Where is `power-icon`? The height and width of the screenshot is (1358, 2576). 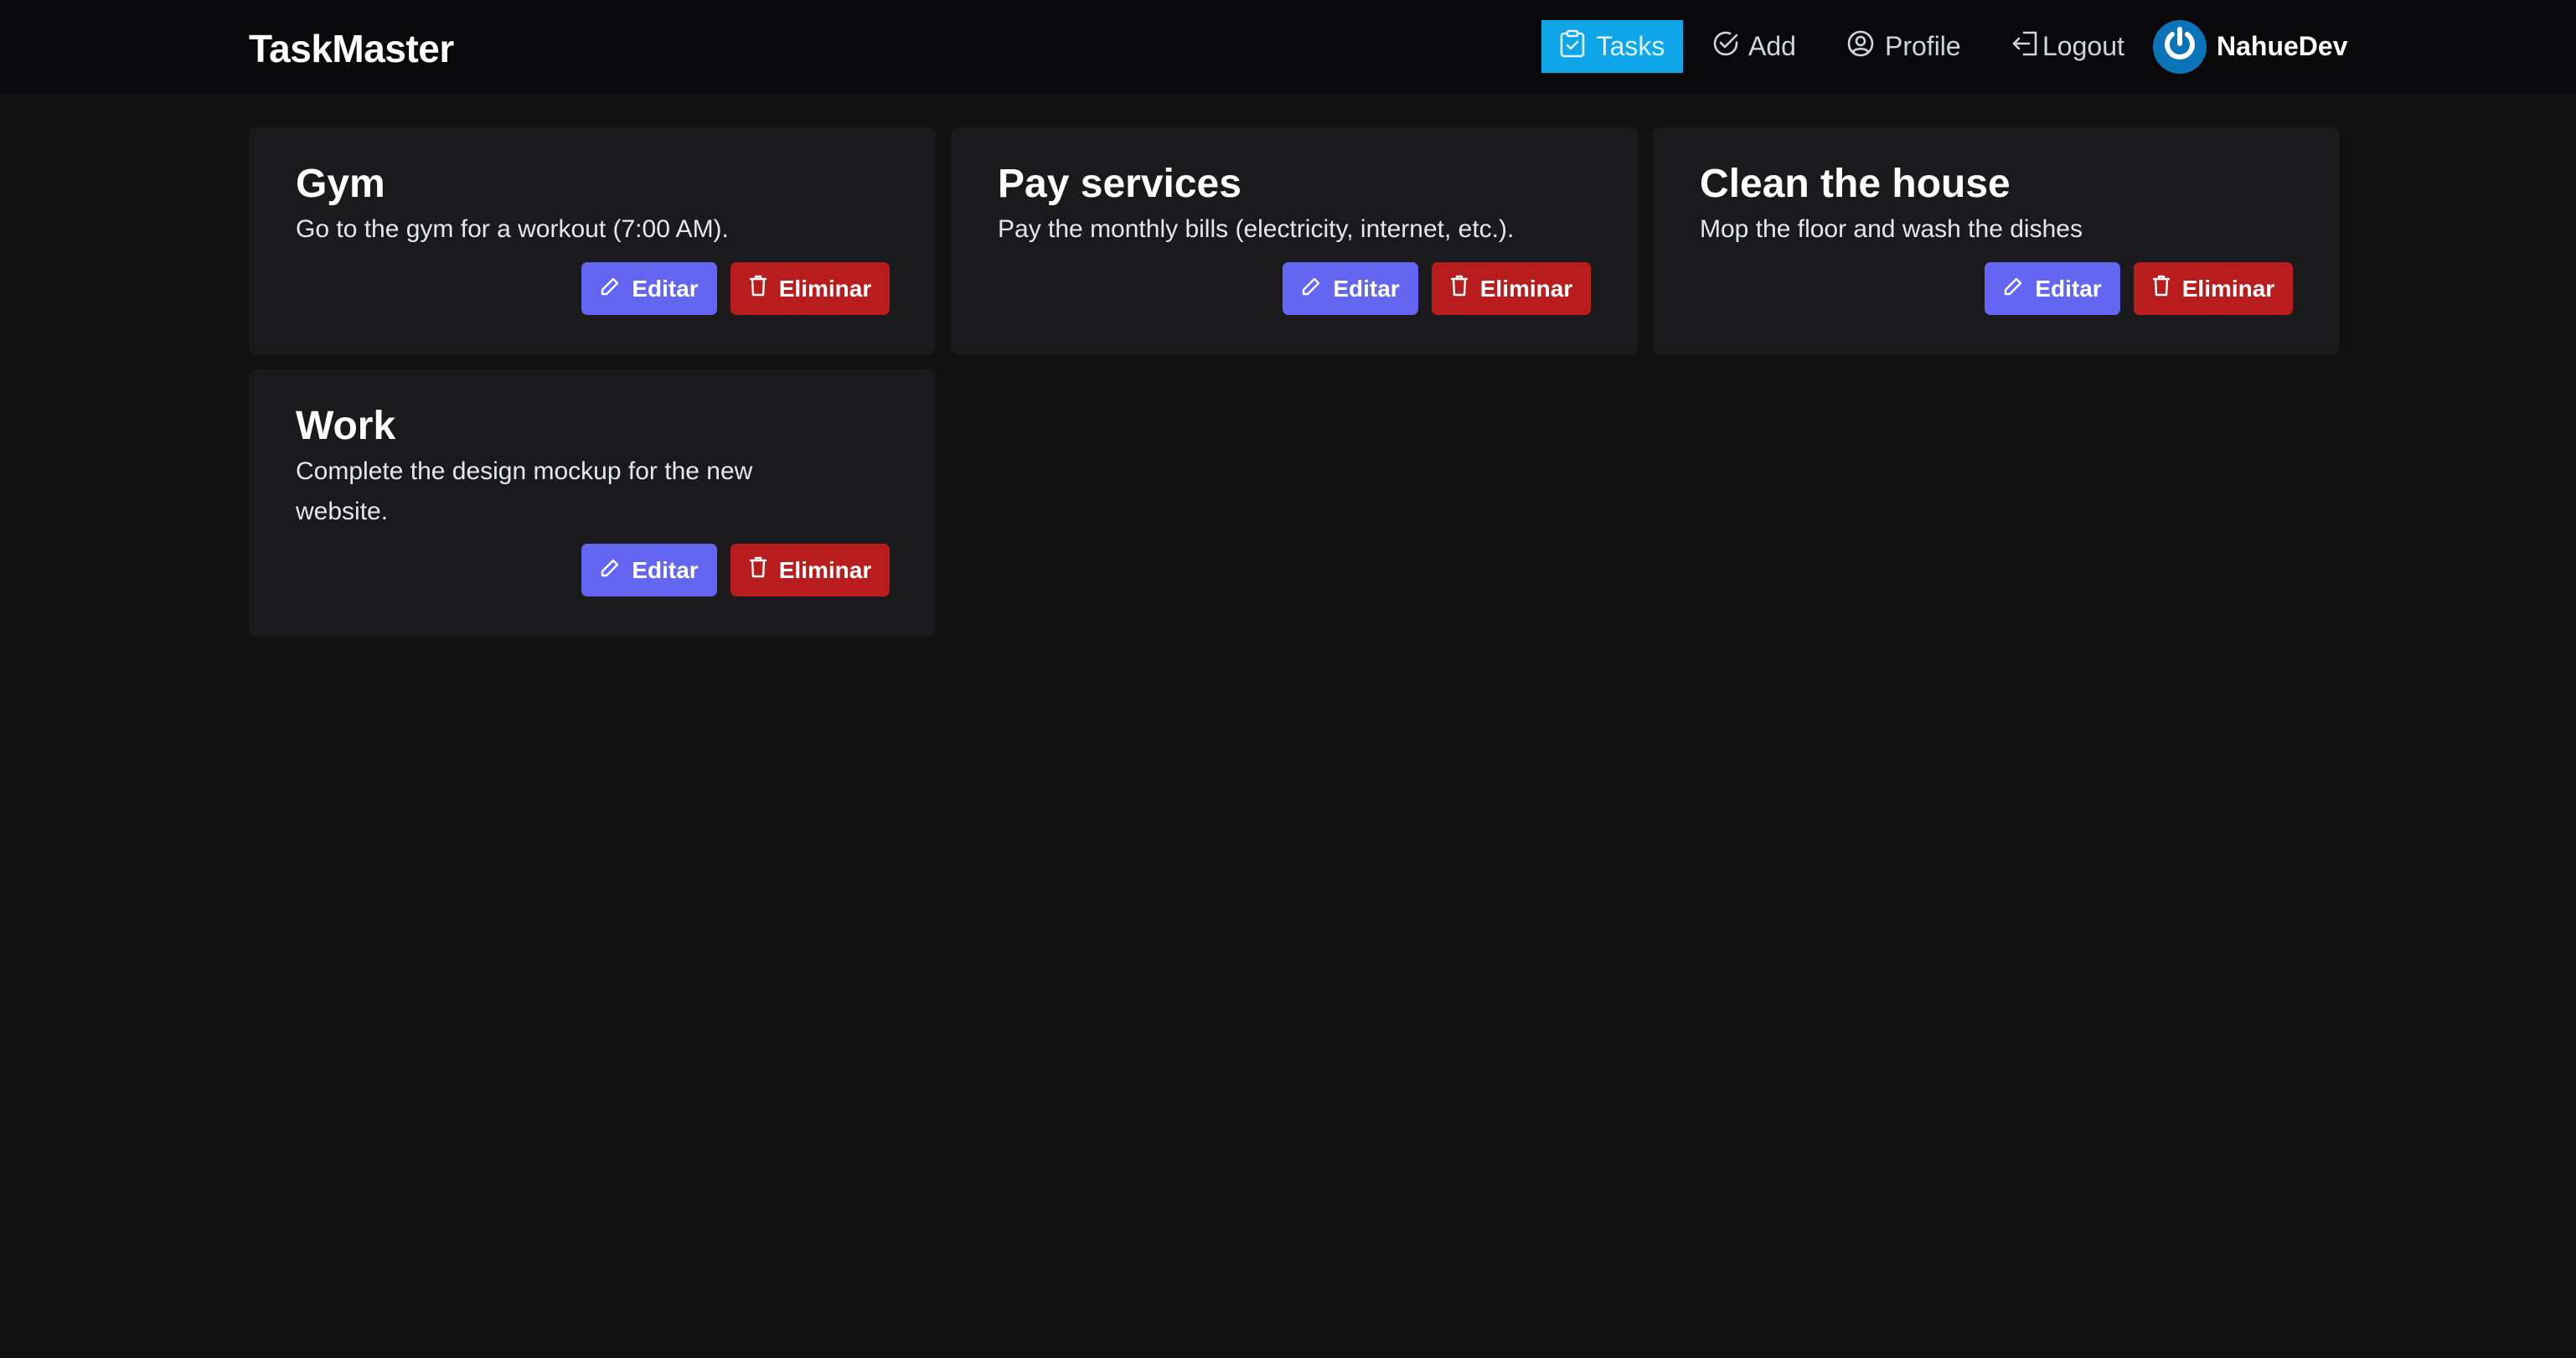
power-icon is located at coordinates (2180, 46).